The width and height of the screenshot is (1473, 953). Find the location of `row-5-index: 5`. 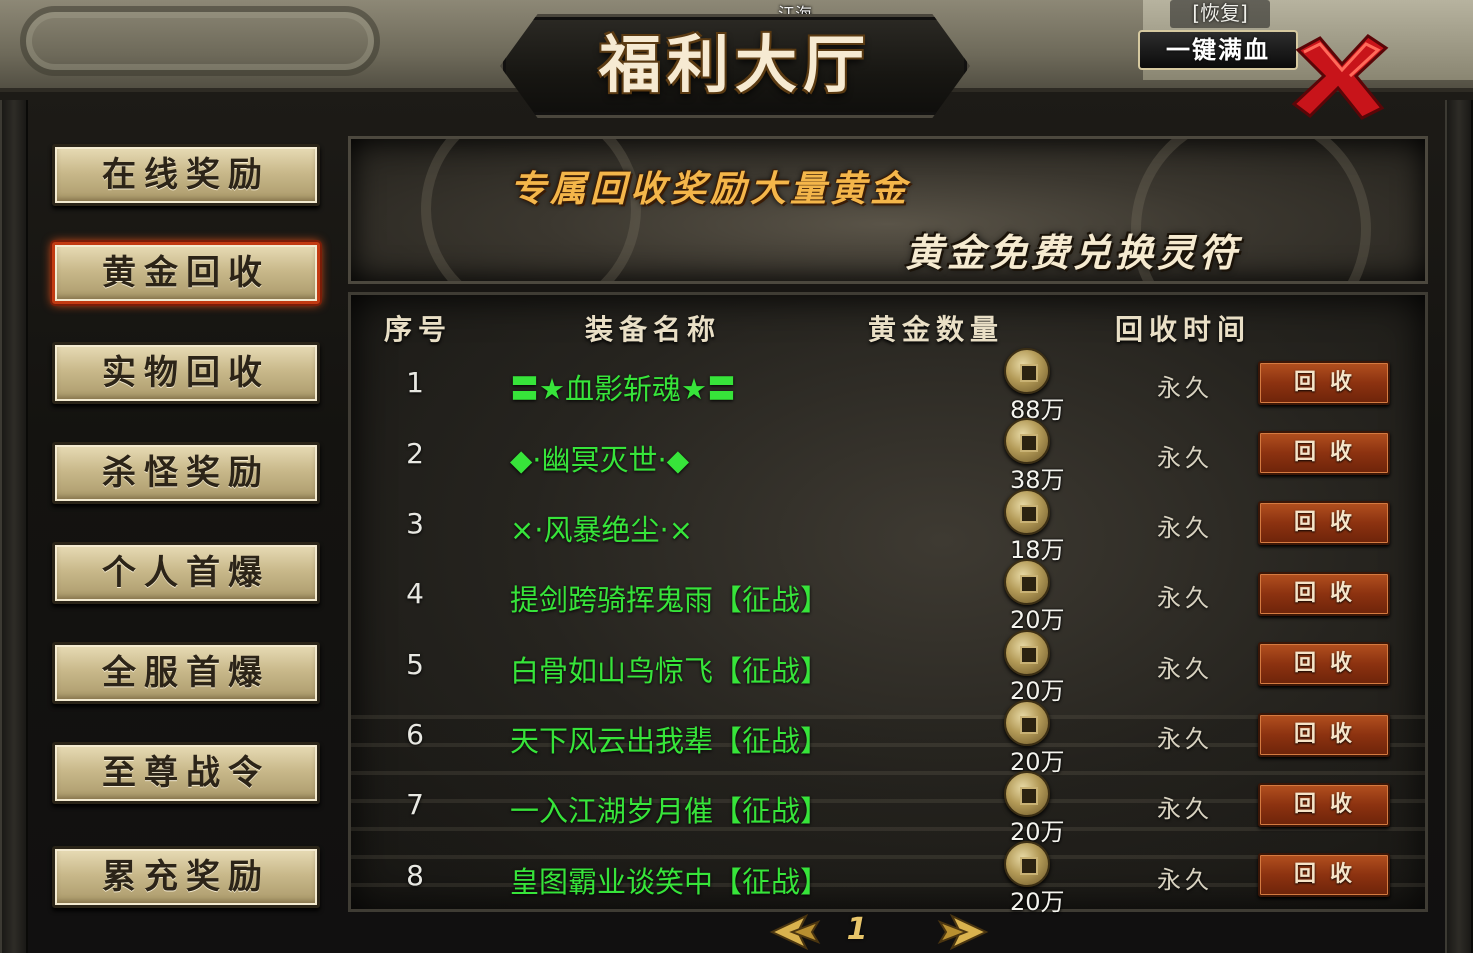

row-5-index: 5 is located at coordinates (415, 664).